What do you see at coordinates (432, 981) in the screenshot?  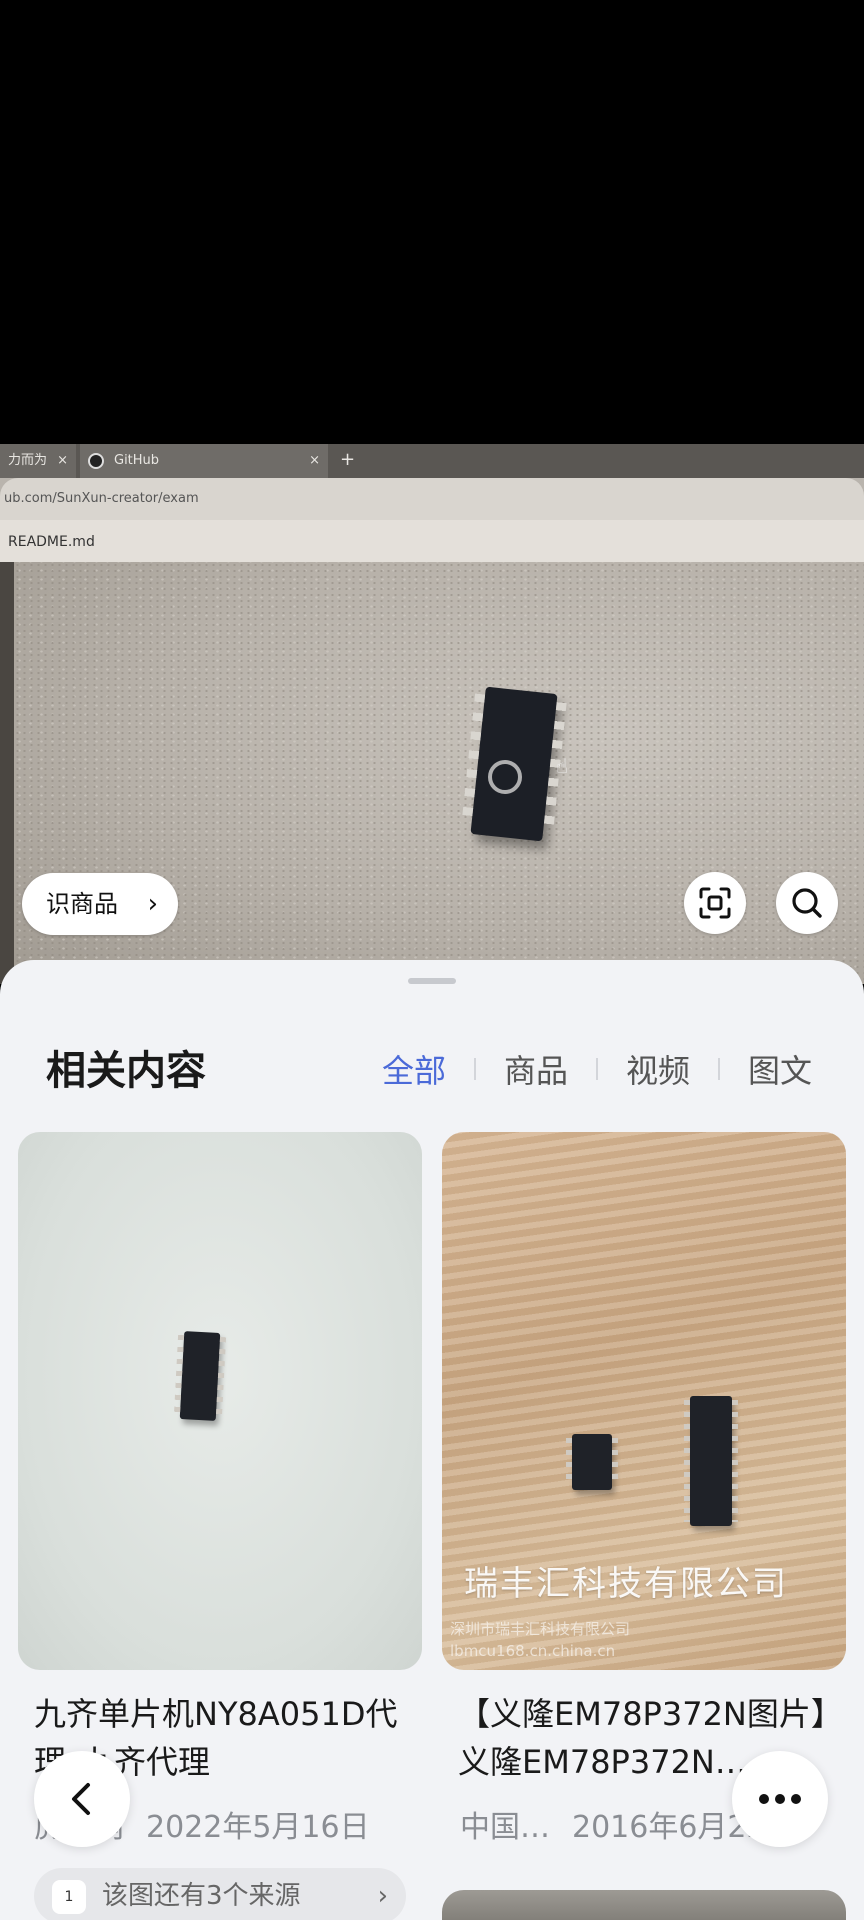 I see `sheet-drag-handle` at bounding box center [432, 981].